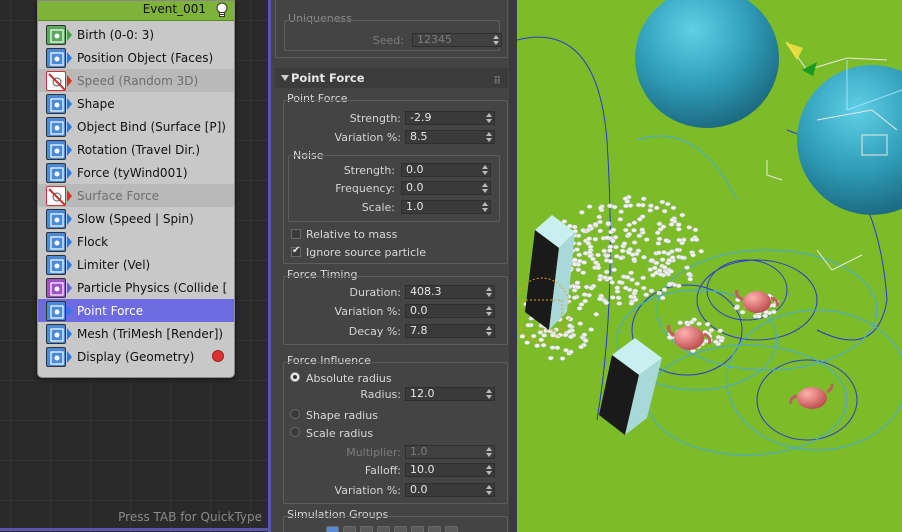 The image size is (902, 532). What do you see at coordinates (222, 10) in the screenshot?
I see `lightbulb-icon` at bounding box center [222, 10].